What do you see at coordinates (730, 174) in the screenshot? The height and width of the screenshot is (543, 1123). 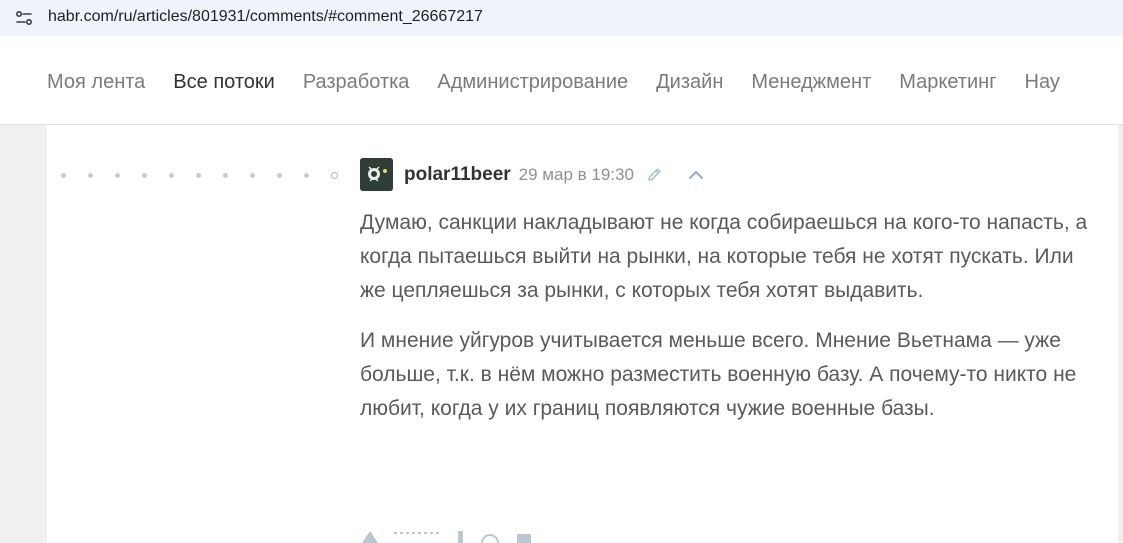 I see `comment-meta: polar11beer 29 мар в 19:30` at bounding box center [730, 174].